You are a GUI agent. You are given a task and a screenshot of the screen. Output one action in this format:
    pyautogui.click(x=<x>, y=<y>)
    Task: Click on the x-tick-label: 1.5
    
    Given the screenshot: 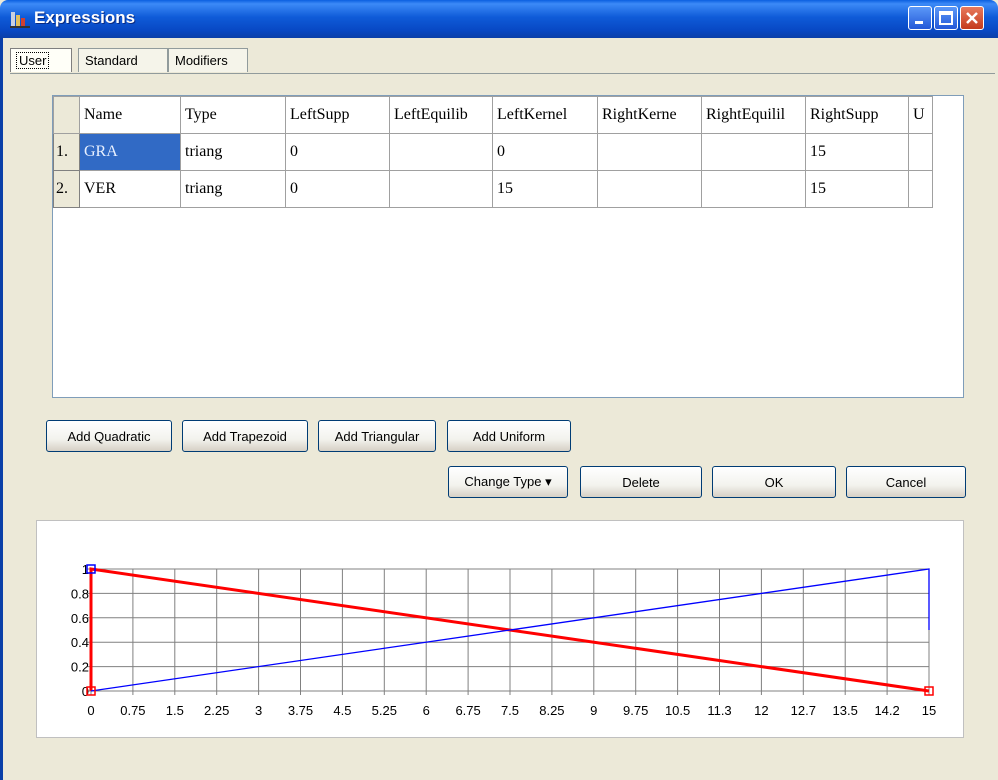 What is the action you would take?
    pyautogui.click(x=175, y=710)
    